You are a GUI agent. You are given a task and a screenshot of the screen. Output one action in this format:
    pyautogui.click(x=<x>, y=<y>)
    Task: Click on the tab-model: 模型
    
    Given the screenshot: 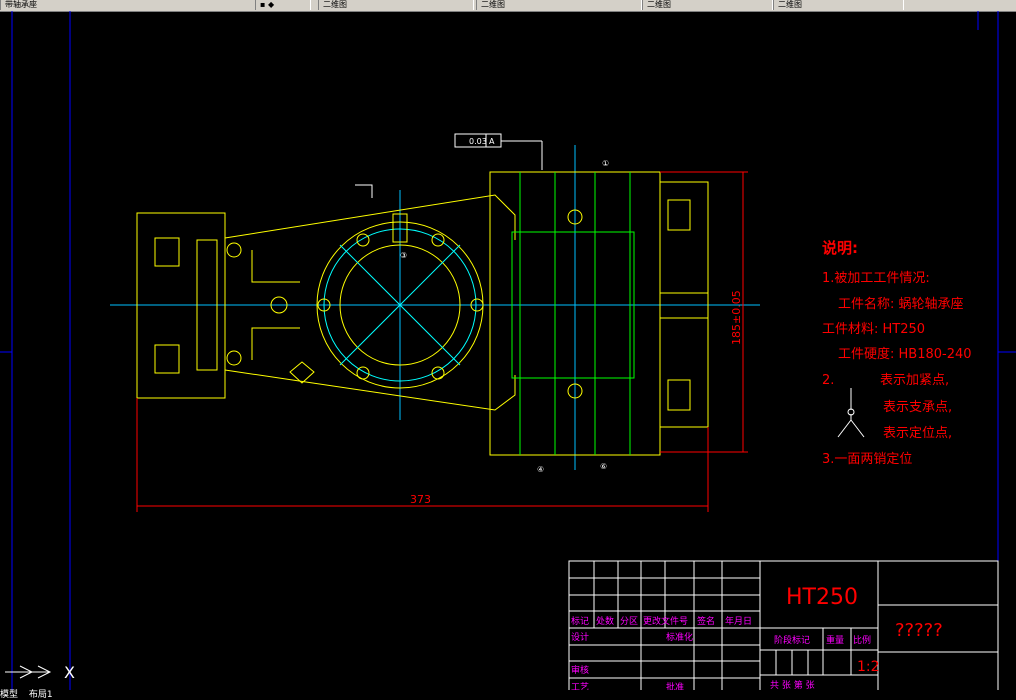 What is the action you would take?
    pyautogui.click(x=9, y=695)
    